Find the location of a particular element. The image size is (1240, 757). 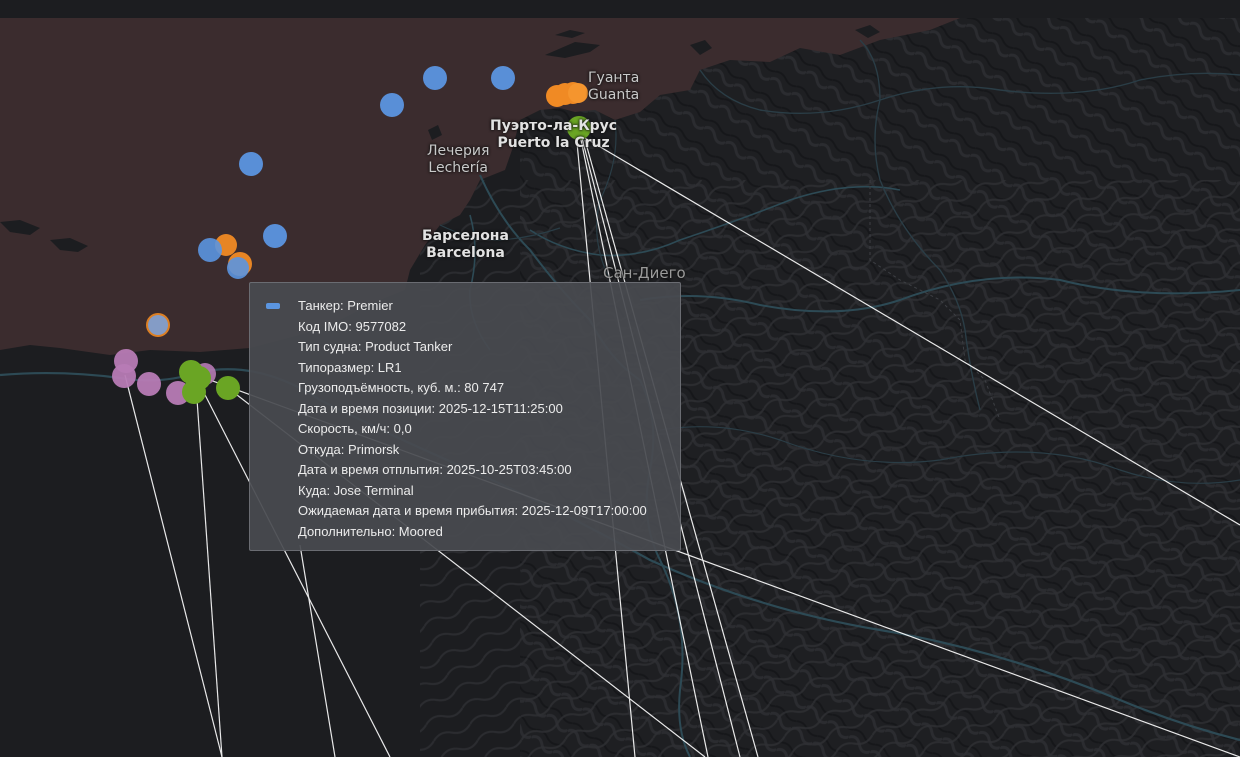

vessel-marker-orange is located at coordinates (578, 93).